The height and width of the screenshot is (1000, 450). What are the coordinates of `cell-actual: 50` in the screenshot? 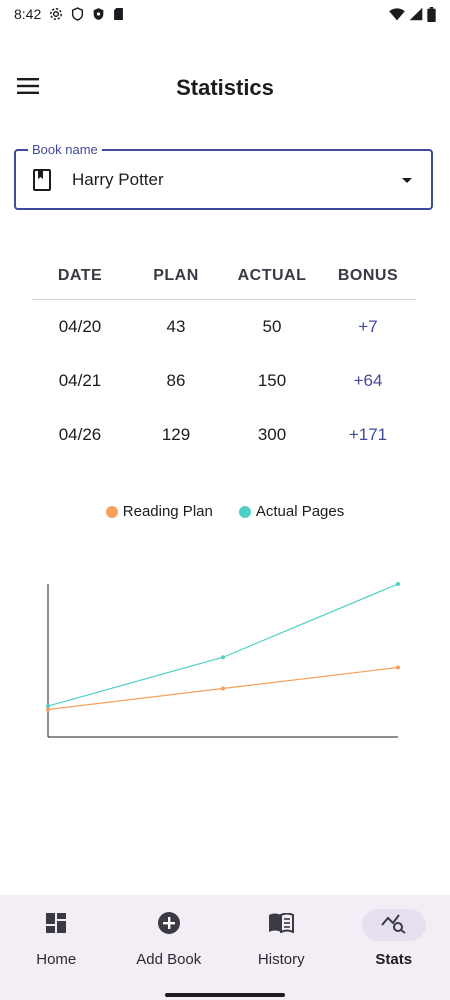 It's located at (272, 326).